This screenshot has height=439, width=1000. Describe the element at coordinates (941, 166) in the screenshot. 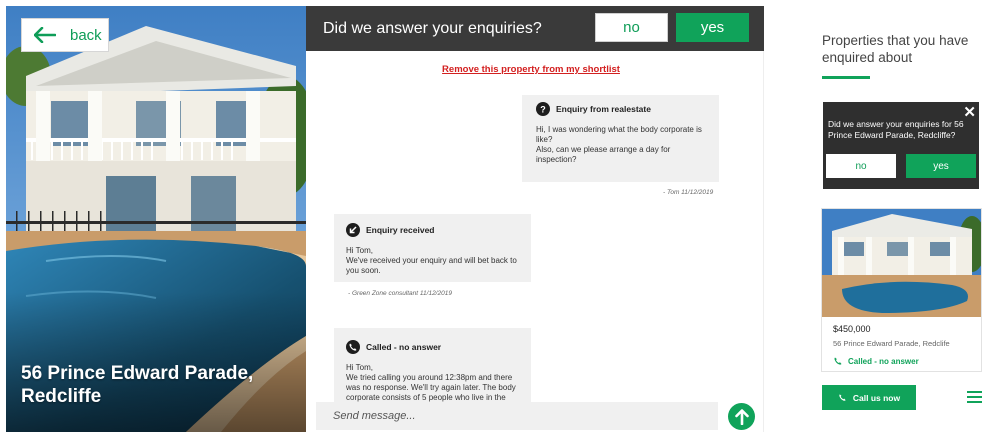

I see `popup-yes-button: yes` at that location.